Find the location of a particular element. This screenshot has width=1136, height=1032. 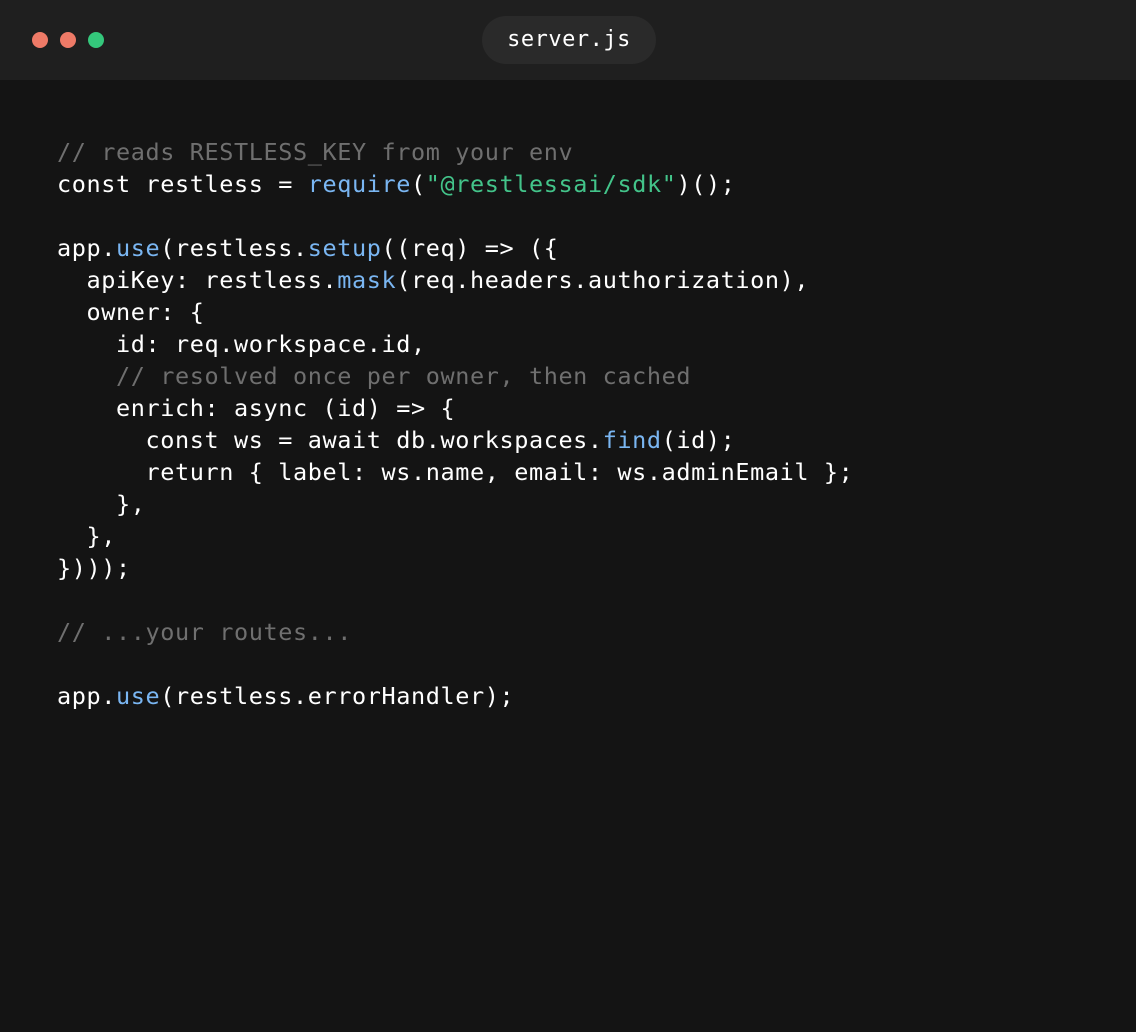

code-line: owner: { is located at coordinates (455, 312).